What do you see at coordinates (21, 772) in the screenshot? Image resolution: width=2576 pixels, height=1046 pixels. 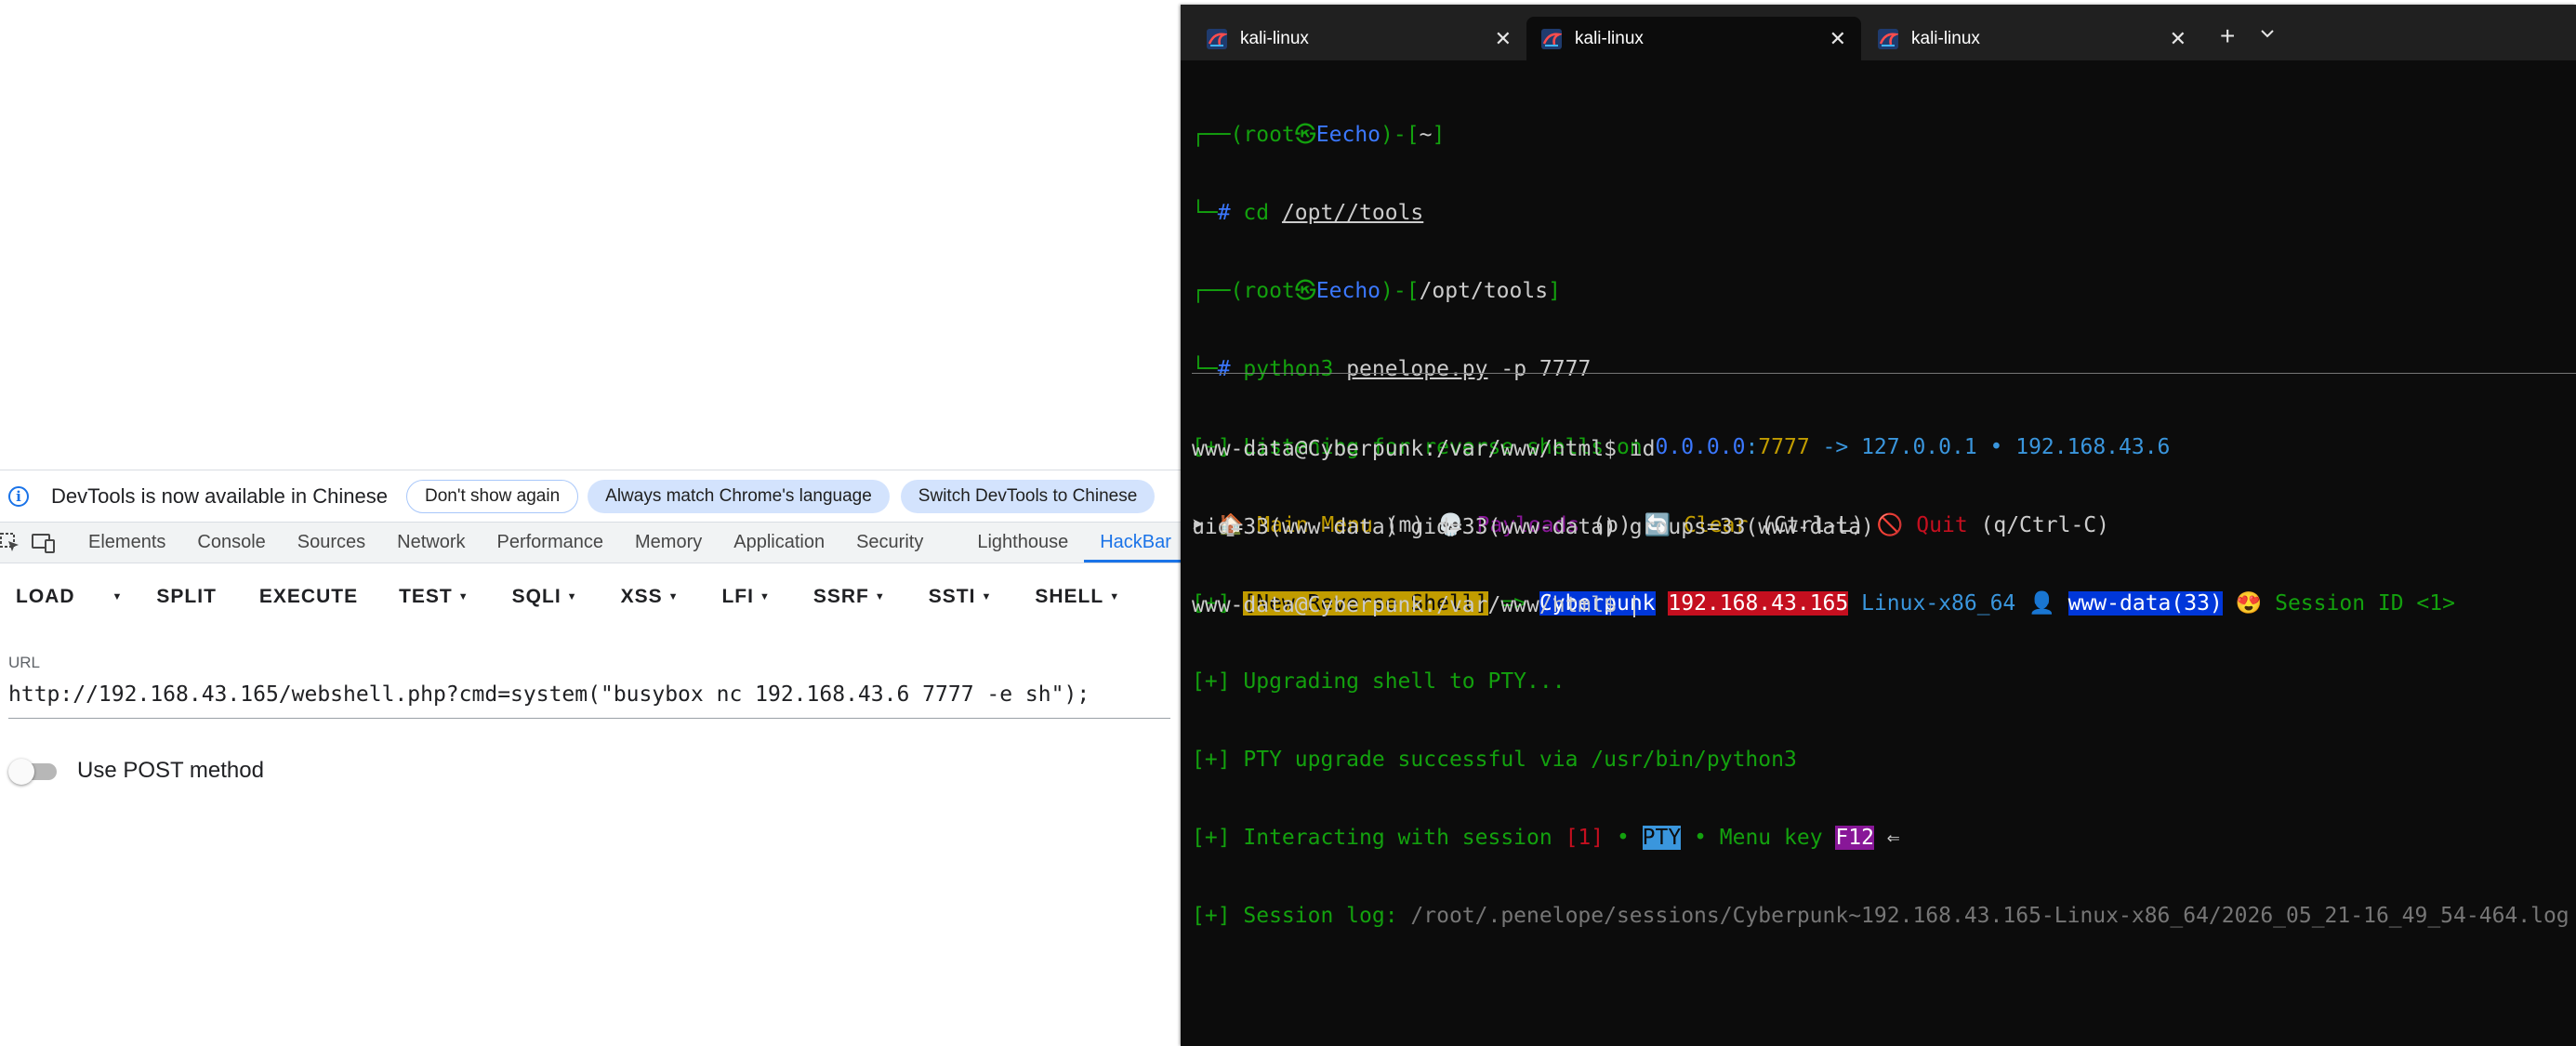 I see `toggle-knob` at bounding box center [21, 772].